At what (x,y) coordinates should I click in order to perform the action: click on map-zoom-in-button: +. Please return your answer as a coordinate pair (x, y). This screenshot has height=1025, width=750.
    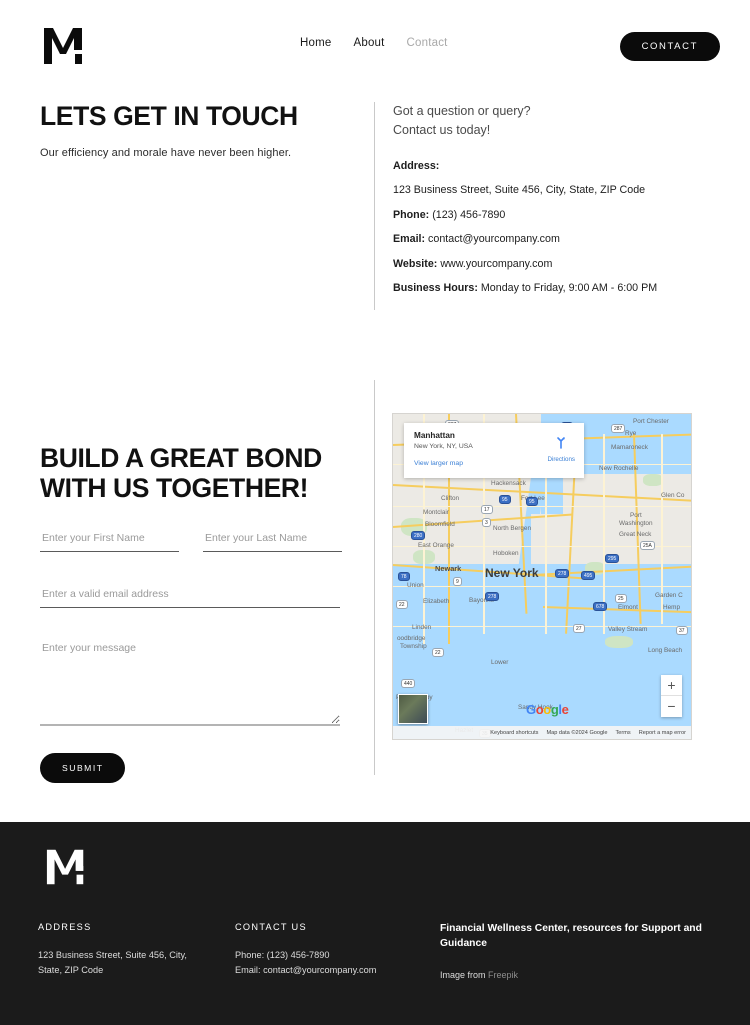
    Looking at the image, I should click on (671, 685).